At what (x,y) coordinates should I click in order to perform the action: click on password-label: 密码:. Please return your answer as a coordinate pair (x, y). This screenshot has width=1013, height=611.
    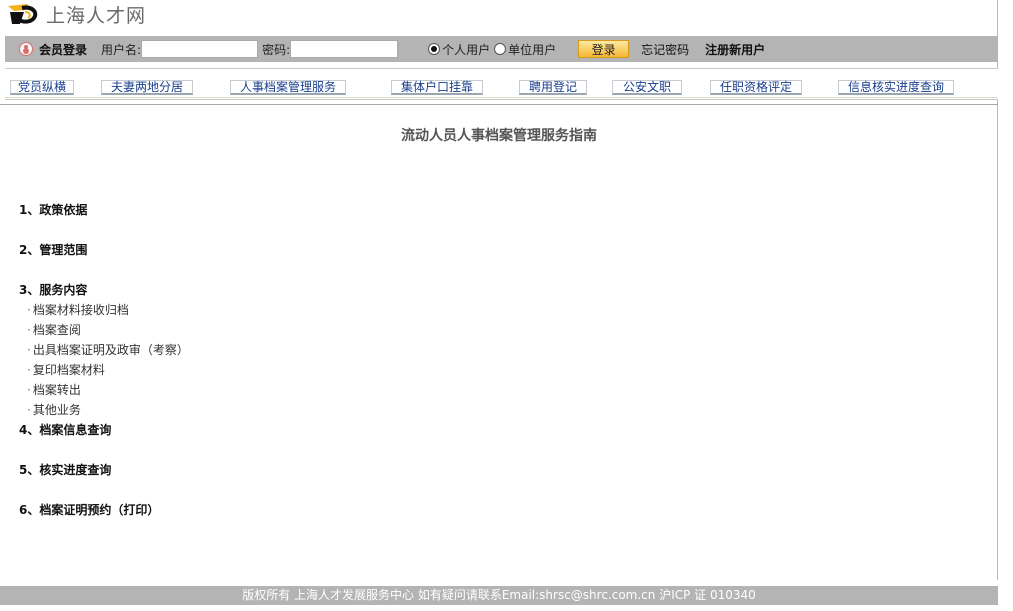
    Looking at the image, I should click on (276, 49).